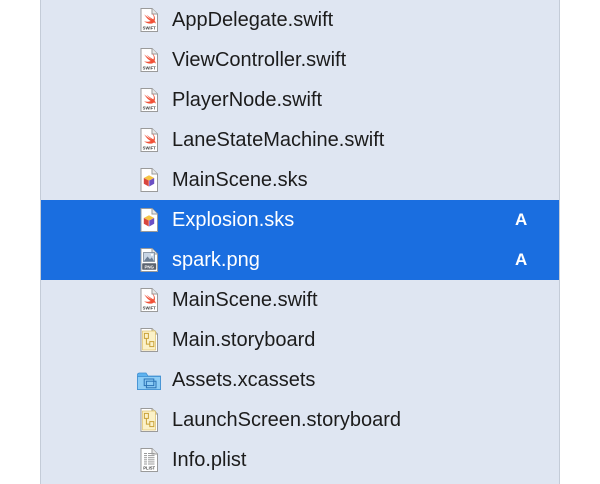 This screenshot has height=484, width=600. I want to click on file-row: SWIFT LaneStateMachine.swift, so click(300, 140).